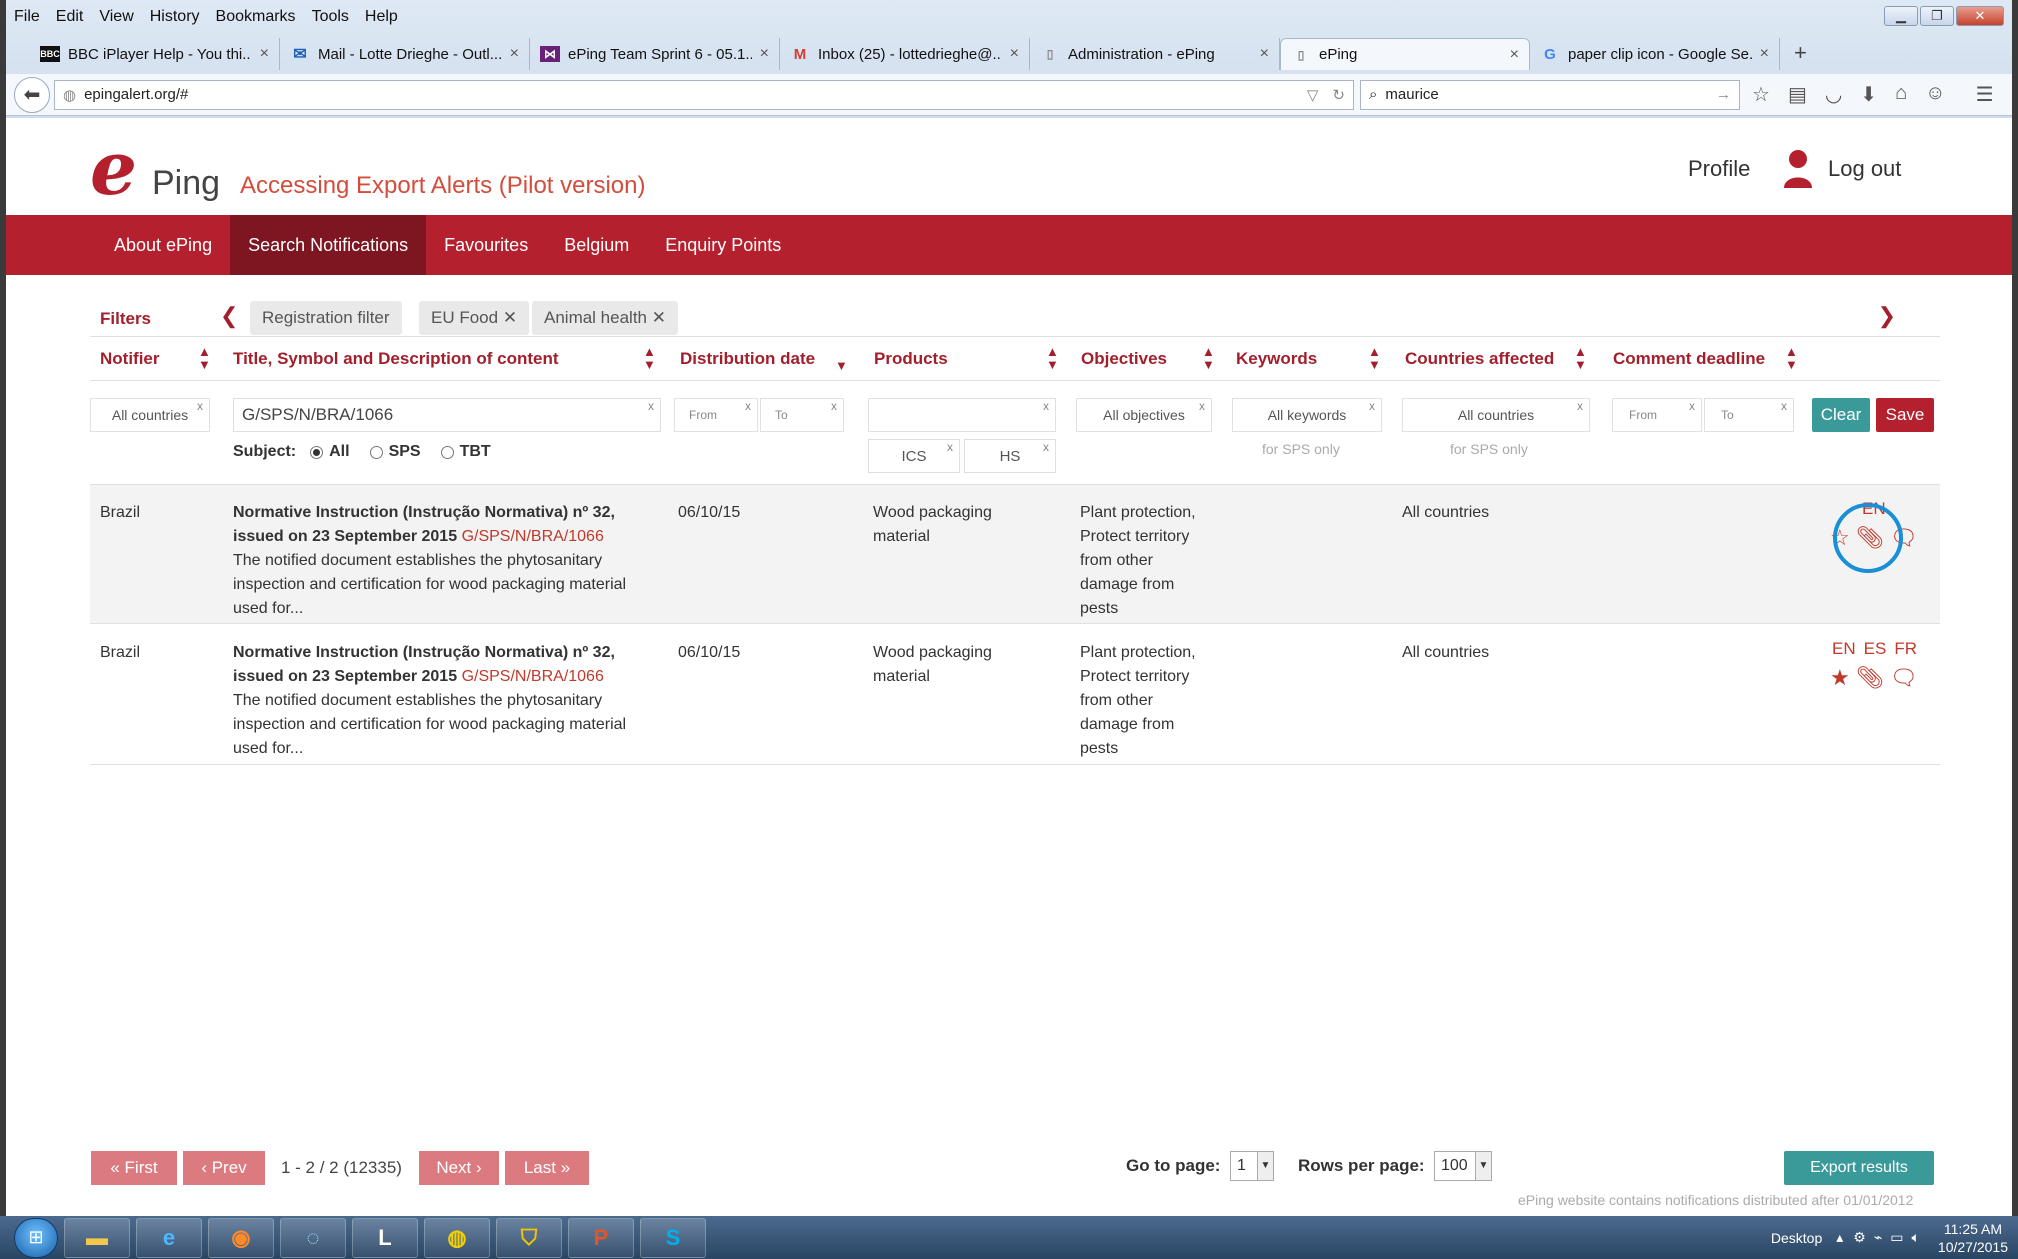 This screenshot has height=1259, width=2018. What do you see at coordinates (1840, 678) in the screenshot?
I see `favourite-star-filled-icon: ★` at bounding box center [1840, 678].